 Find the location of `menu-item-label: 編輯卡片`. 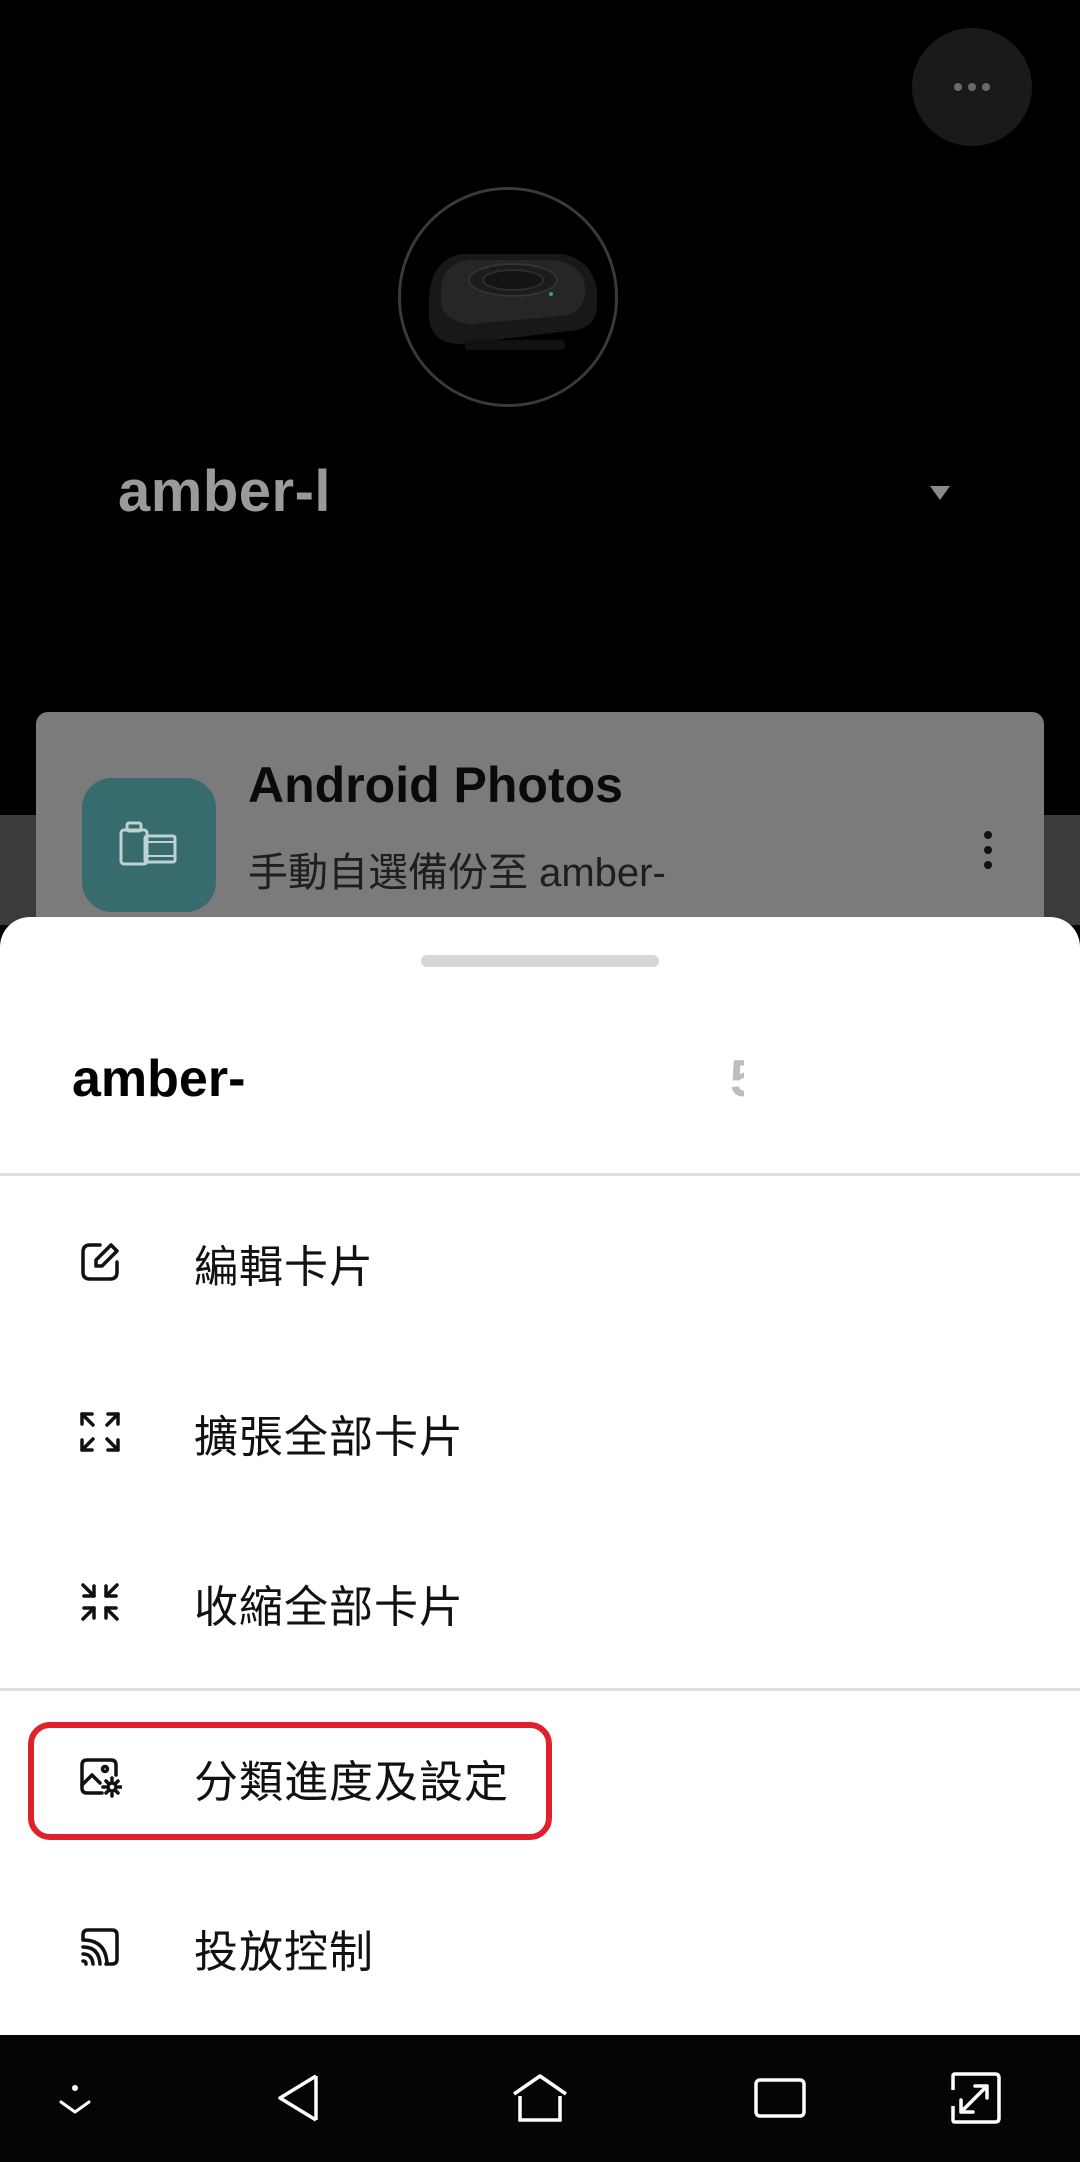

menu-item-label: 編輯卡片 is located at coordinates (284, 1267).